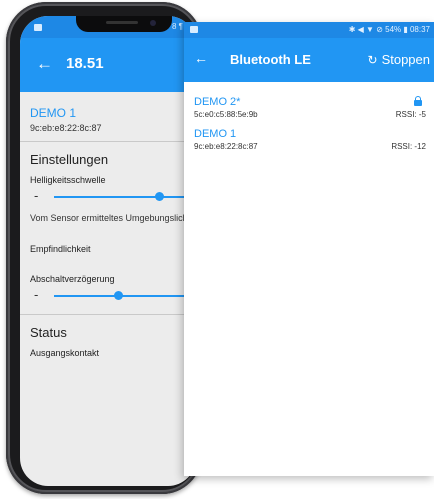 This screenshot has width=434, height=499. What do you see at coordinates (408, 146) in the screenshot?
I see `device-rssi: RSSI: -12` at bounding box center [408, 146].